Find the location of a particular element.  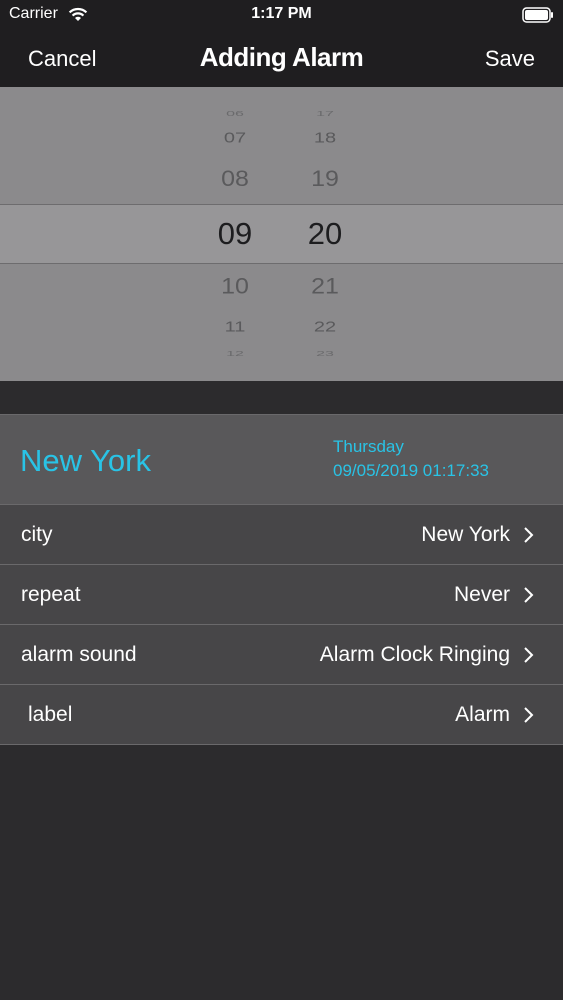

selected-hour: 09 is located at coordinates (235, 234).